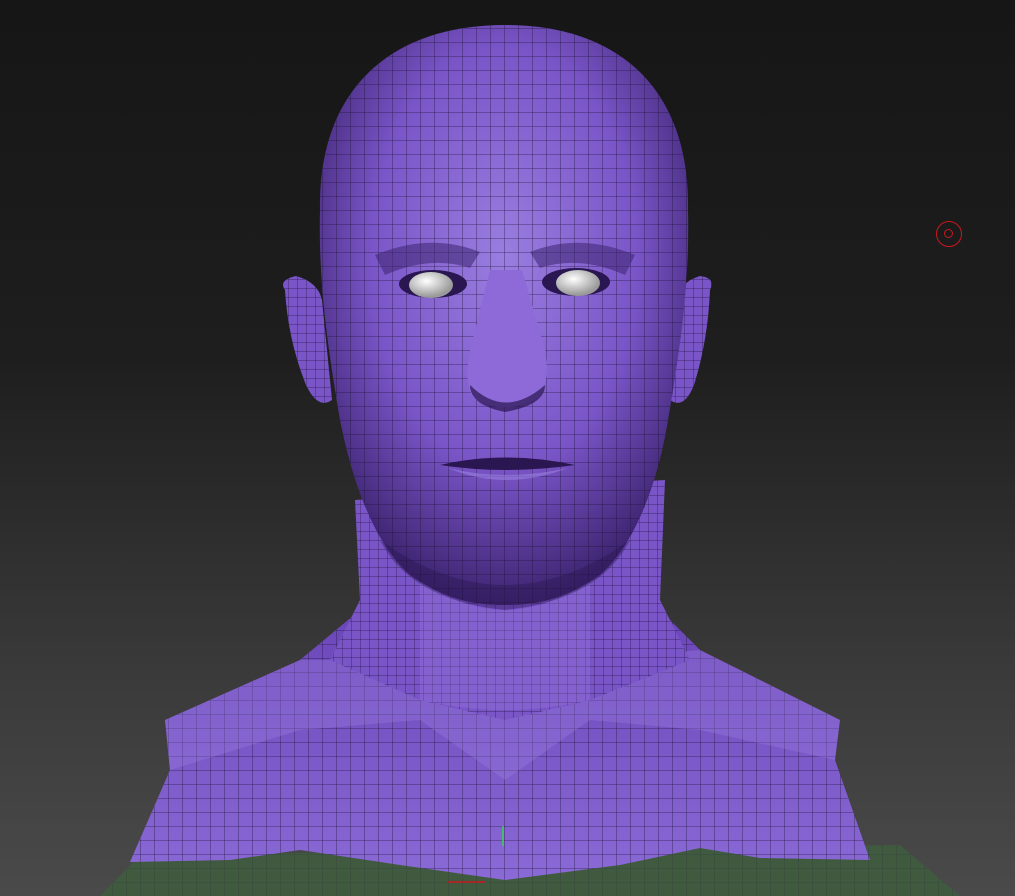  Describe the element at coordinates (949, 234) in the screenshot. I see `rotate-gizmo-icon` at that location.